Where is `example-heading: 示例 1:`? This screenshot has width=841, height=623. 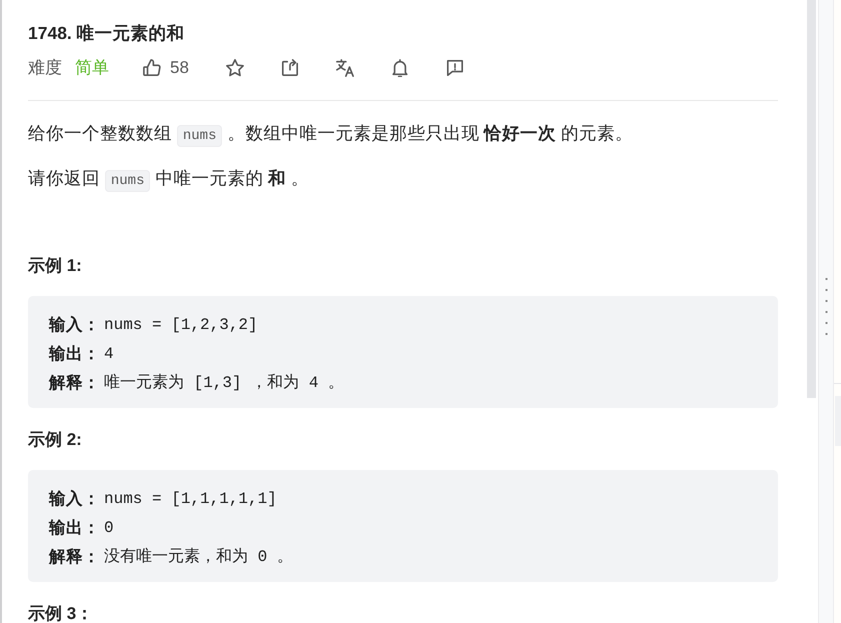
example-heading: 示例 1: is located at coordinates (55, 266).